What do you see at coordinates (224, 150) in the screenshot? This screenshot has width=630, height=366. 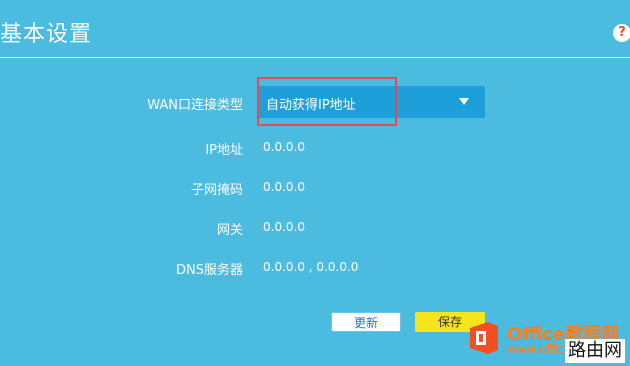 I see `ip-address-label: IP地址` at bounding box center [224, 150].